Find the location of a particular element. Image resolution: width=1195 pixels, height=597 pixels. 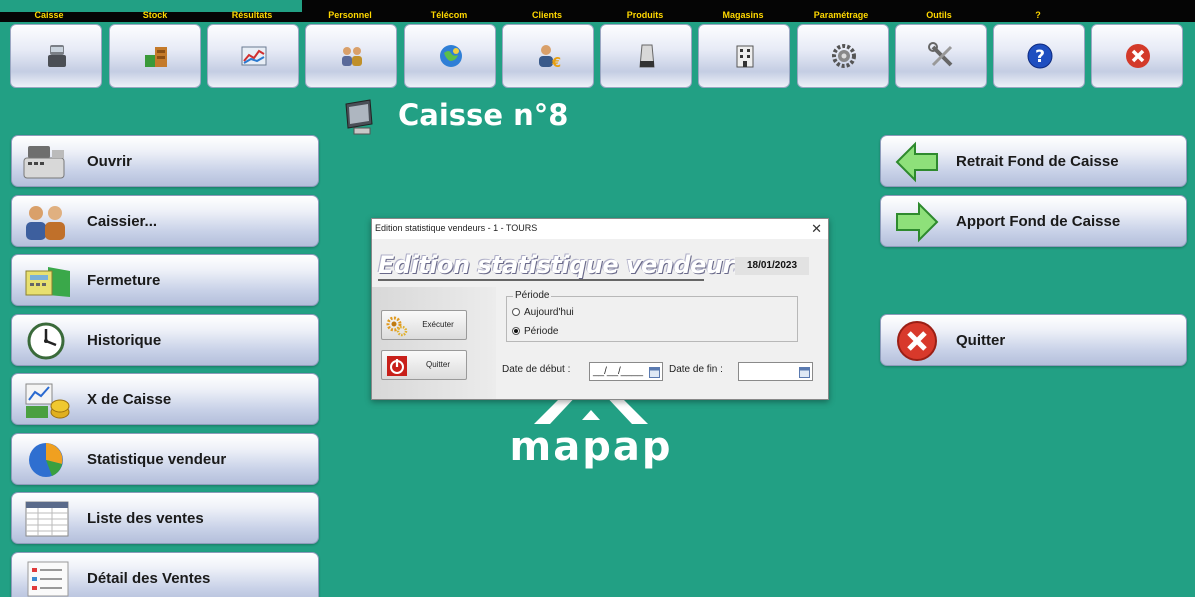

dialog-heading: Edition statistique vendeurs is located at coordinates (563, 265).